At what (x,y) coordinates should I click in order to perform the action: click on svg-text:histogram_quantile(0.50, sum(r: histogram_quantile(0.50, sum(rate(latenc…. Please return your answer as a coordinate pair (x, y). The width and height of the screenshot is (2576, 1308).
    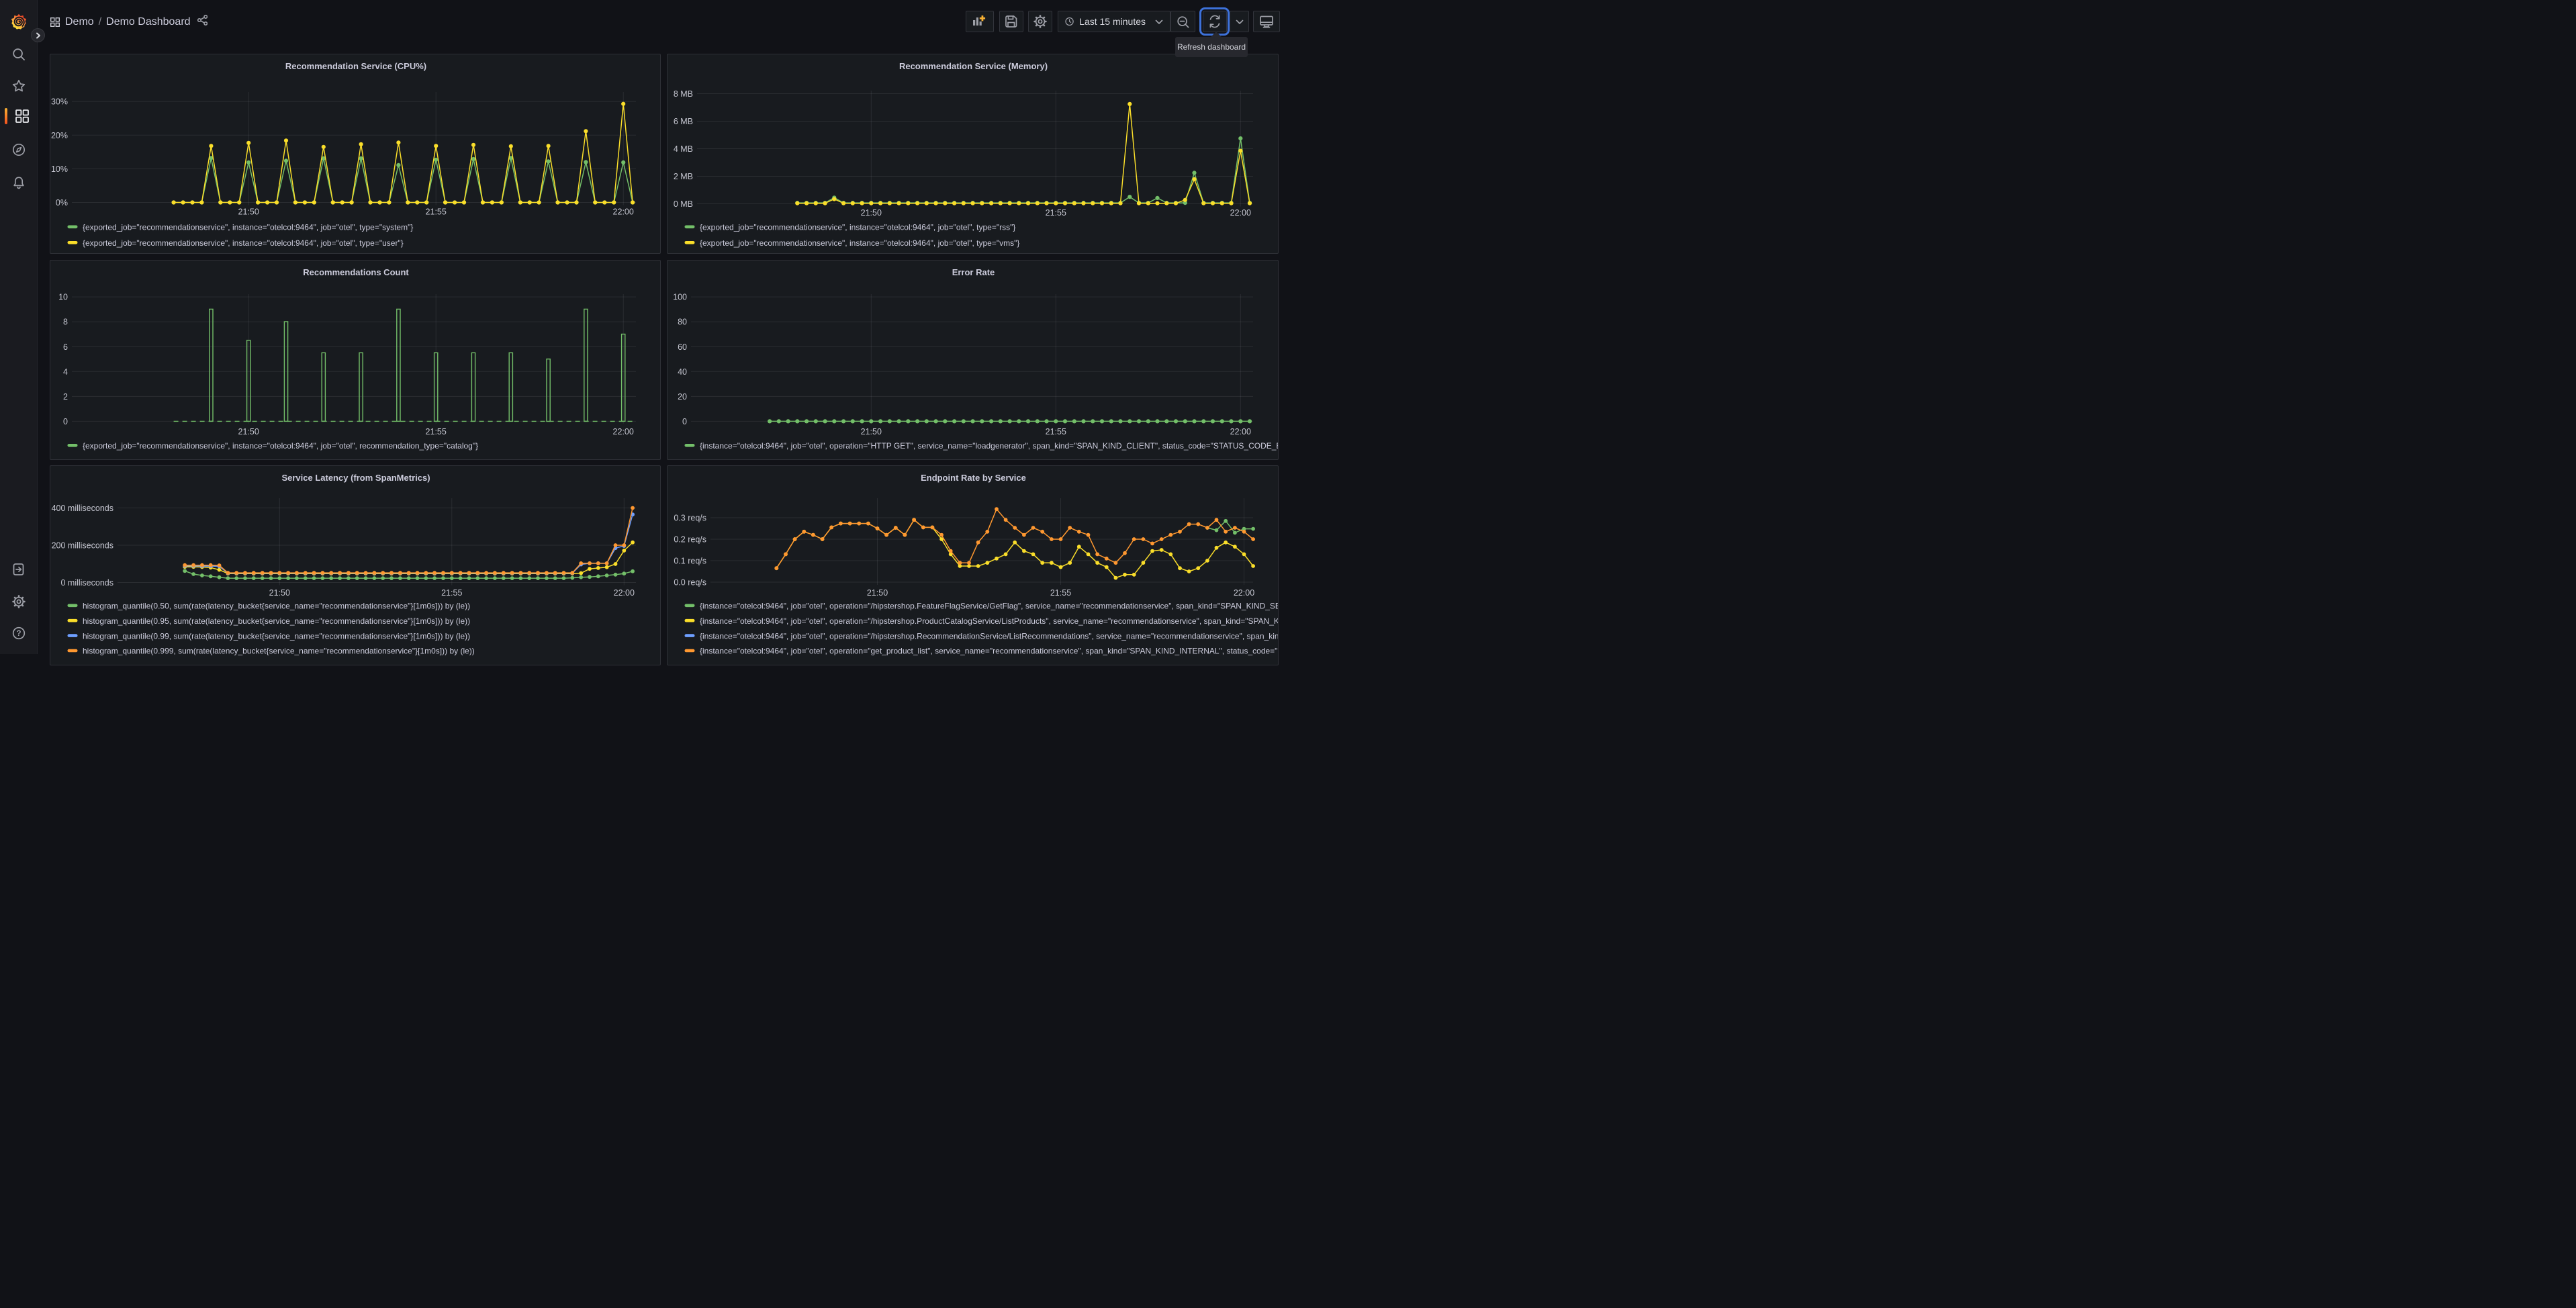
    Looking at the image, I should click on (276, 607).